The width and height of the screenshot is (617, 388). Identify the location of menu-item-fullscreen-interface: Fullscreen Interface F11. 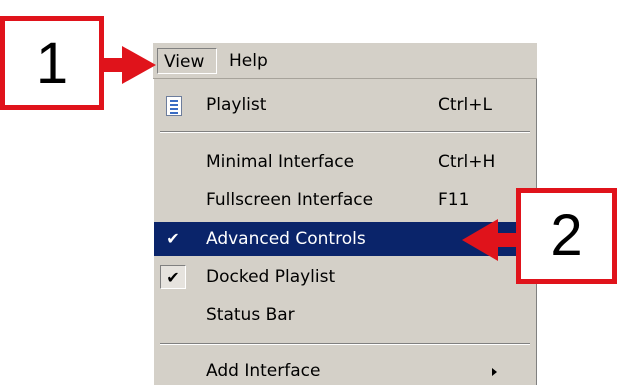
(345, 200).